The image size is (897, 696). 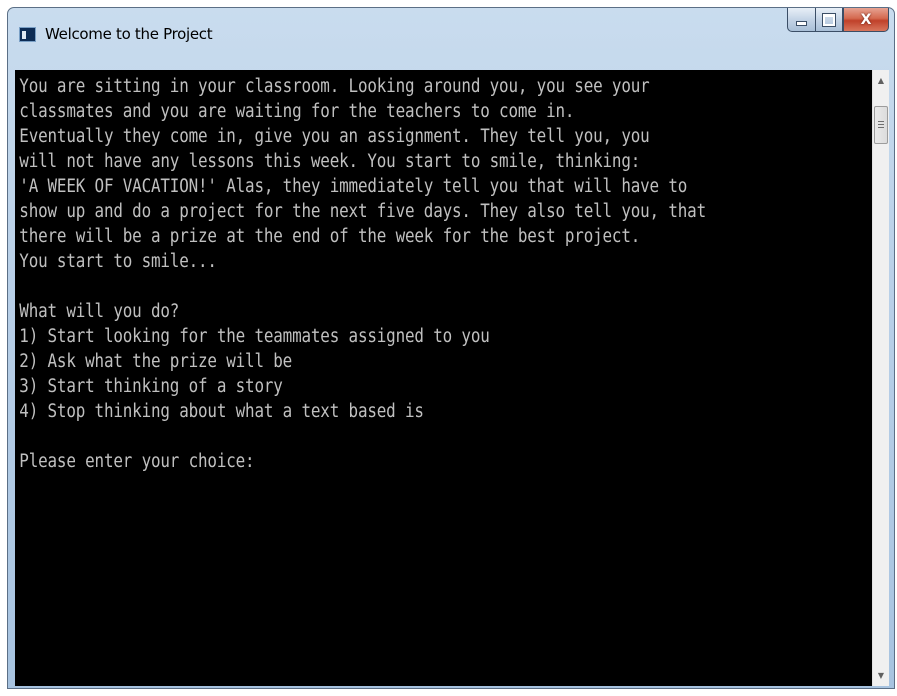 What do you see at coordinates (129, 34) in the screenshot?
I see `window-title: Welcome to the Project` at bounding box center [129, 34].